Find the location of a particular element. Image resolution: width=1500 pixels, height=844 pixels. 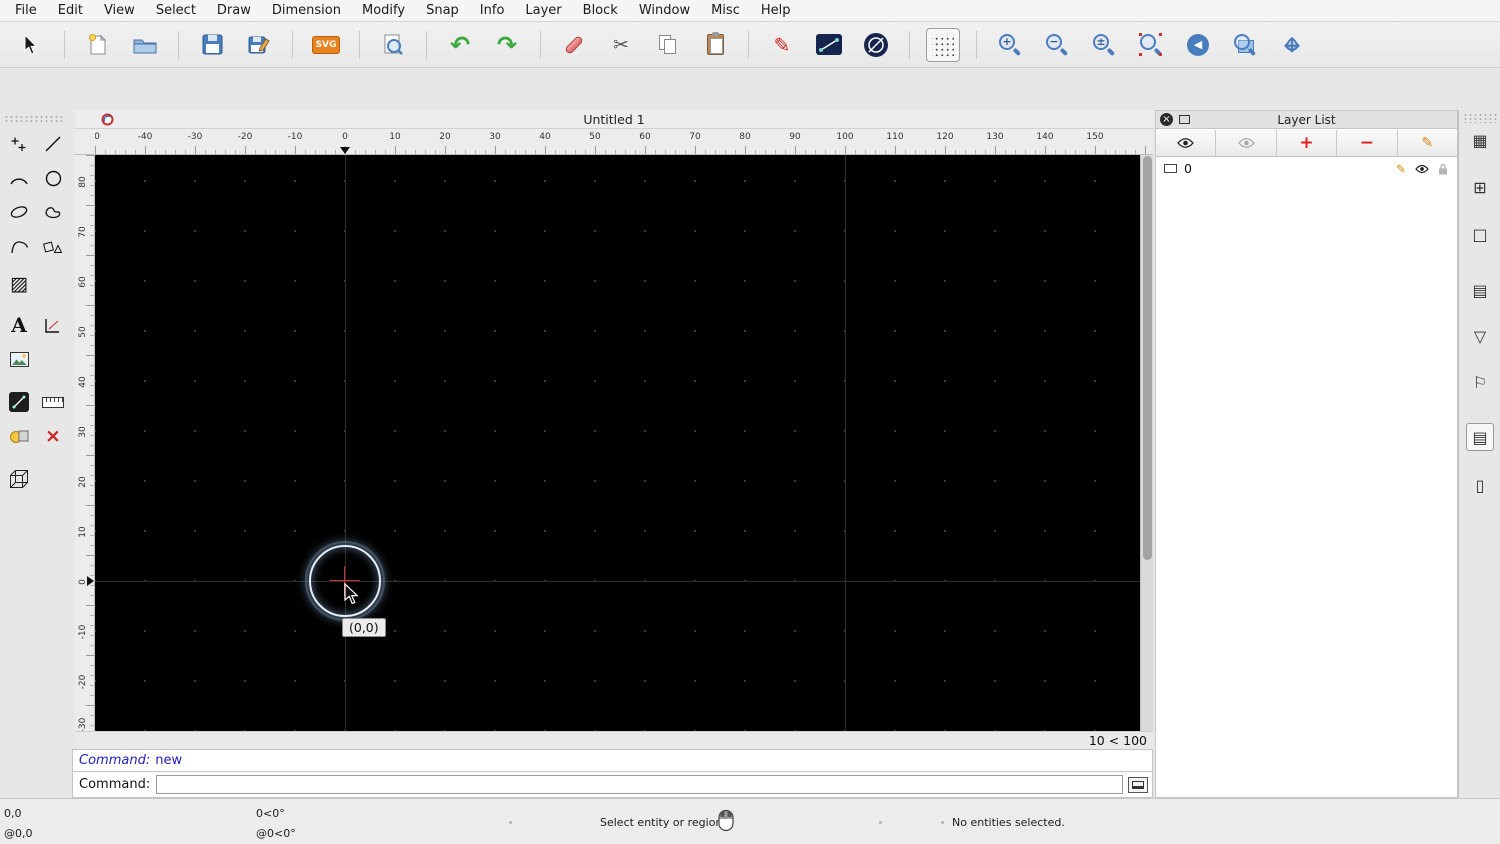

ruler-label: -40 is located at coordinates (145, 137).